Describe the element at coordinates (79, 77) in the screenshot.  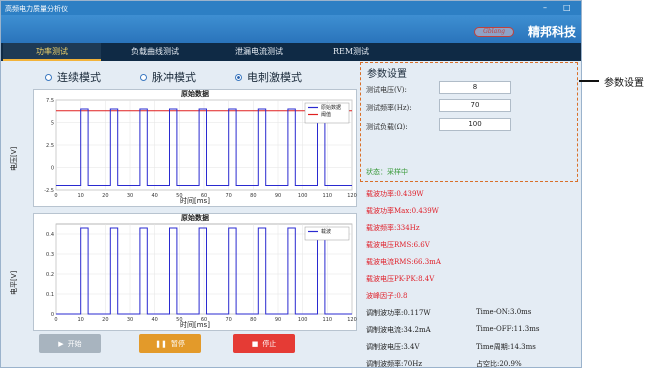
I see `mode-label: 连续模式` at that location.